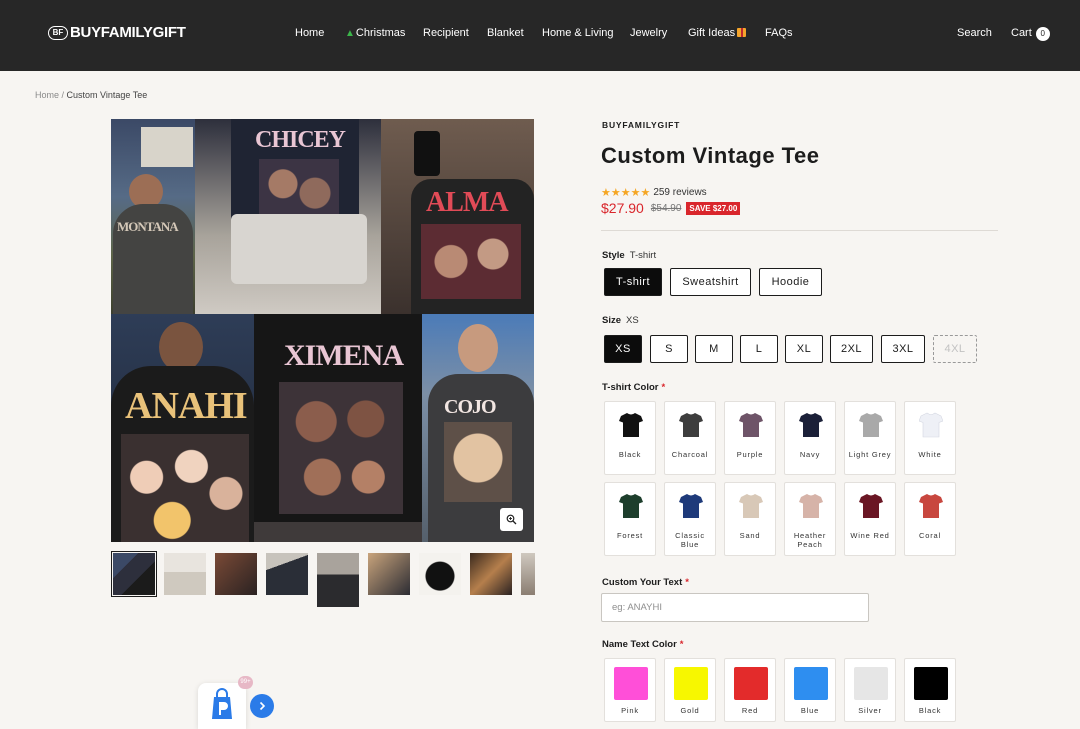 Image resolution: width=1080 pixels, height=729 pixels. I want to click on logo-mark: BF, so click(58, 32).